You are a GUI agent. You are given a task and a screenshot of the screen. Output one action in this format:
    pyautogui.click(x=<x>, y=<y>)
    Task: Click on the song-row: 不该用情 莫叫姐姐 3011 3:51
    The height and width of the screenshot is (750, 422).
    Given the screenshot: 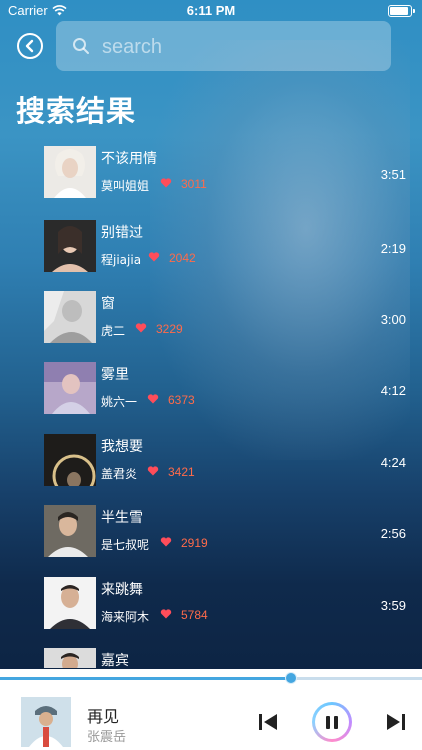 What is the action you would take?
    pyautogui.click(x=211, y=176)
    